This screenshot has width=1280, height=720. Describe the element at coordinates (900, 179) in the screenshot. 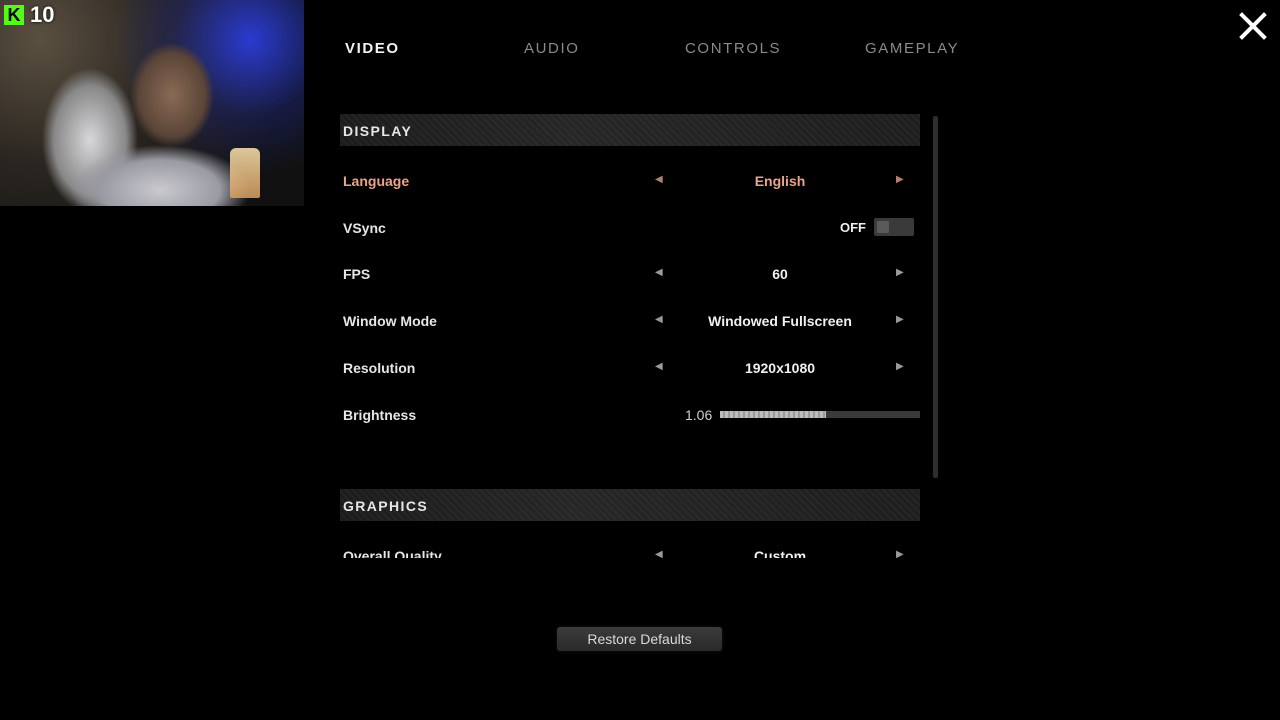

I see `language-next-arrow-icon: ▶` at that location.